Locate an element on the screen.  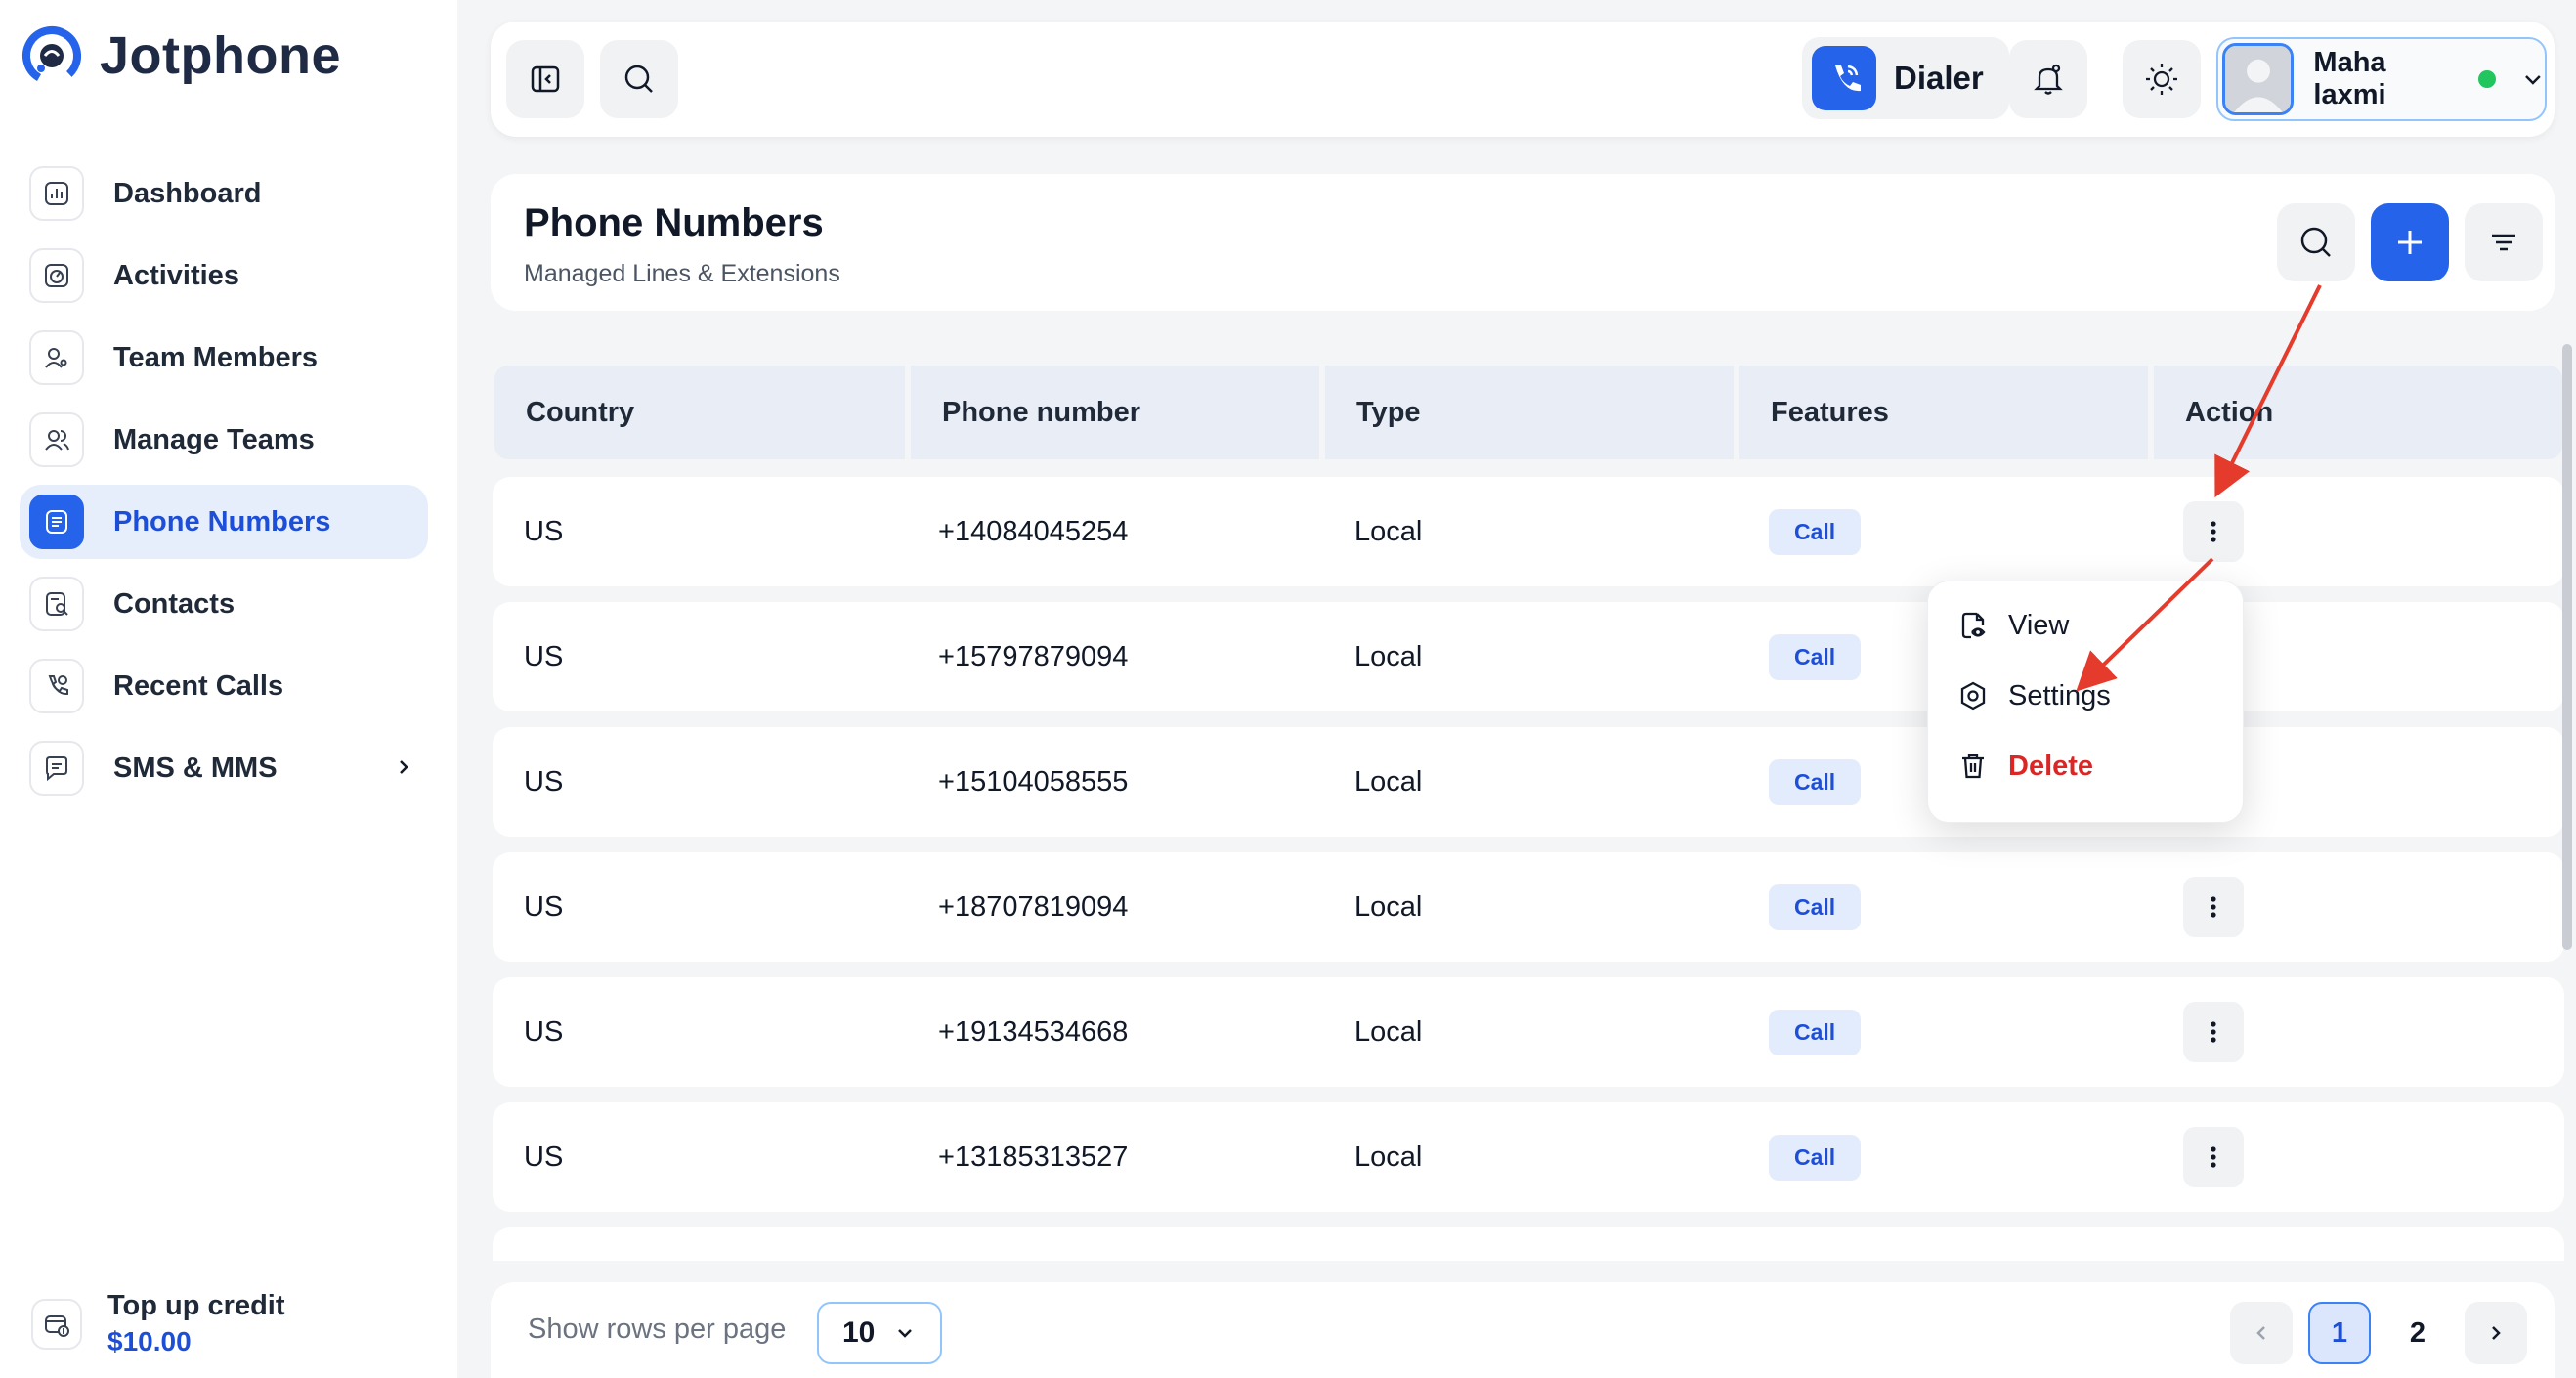
cell-phone-number: +18707819094 is located at coordinates (1033, 906).